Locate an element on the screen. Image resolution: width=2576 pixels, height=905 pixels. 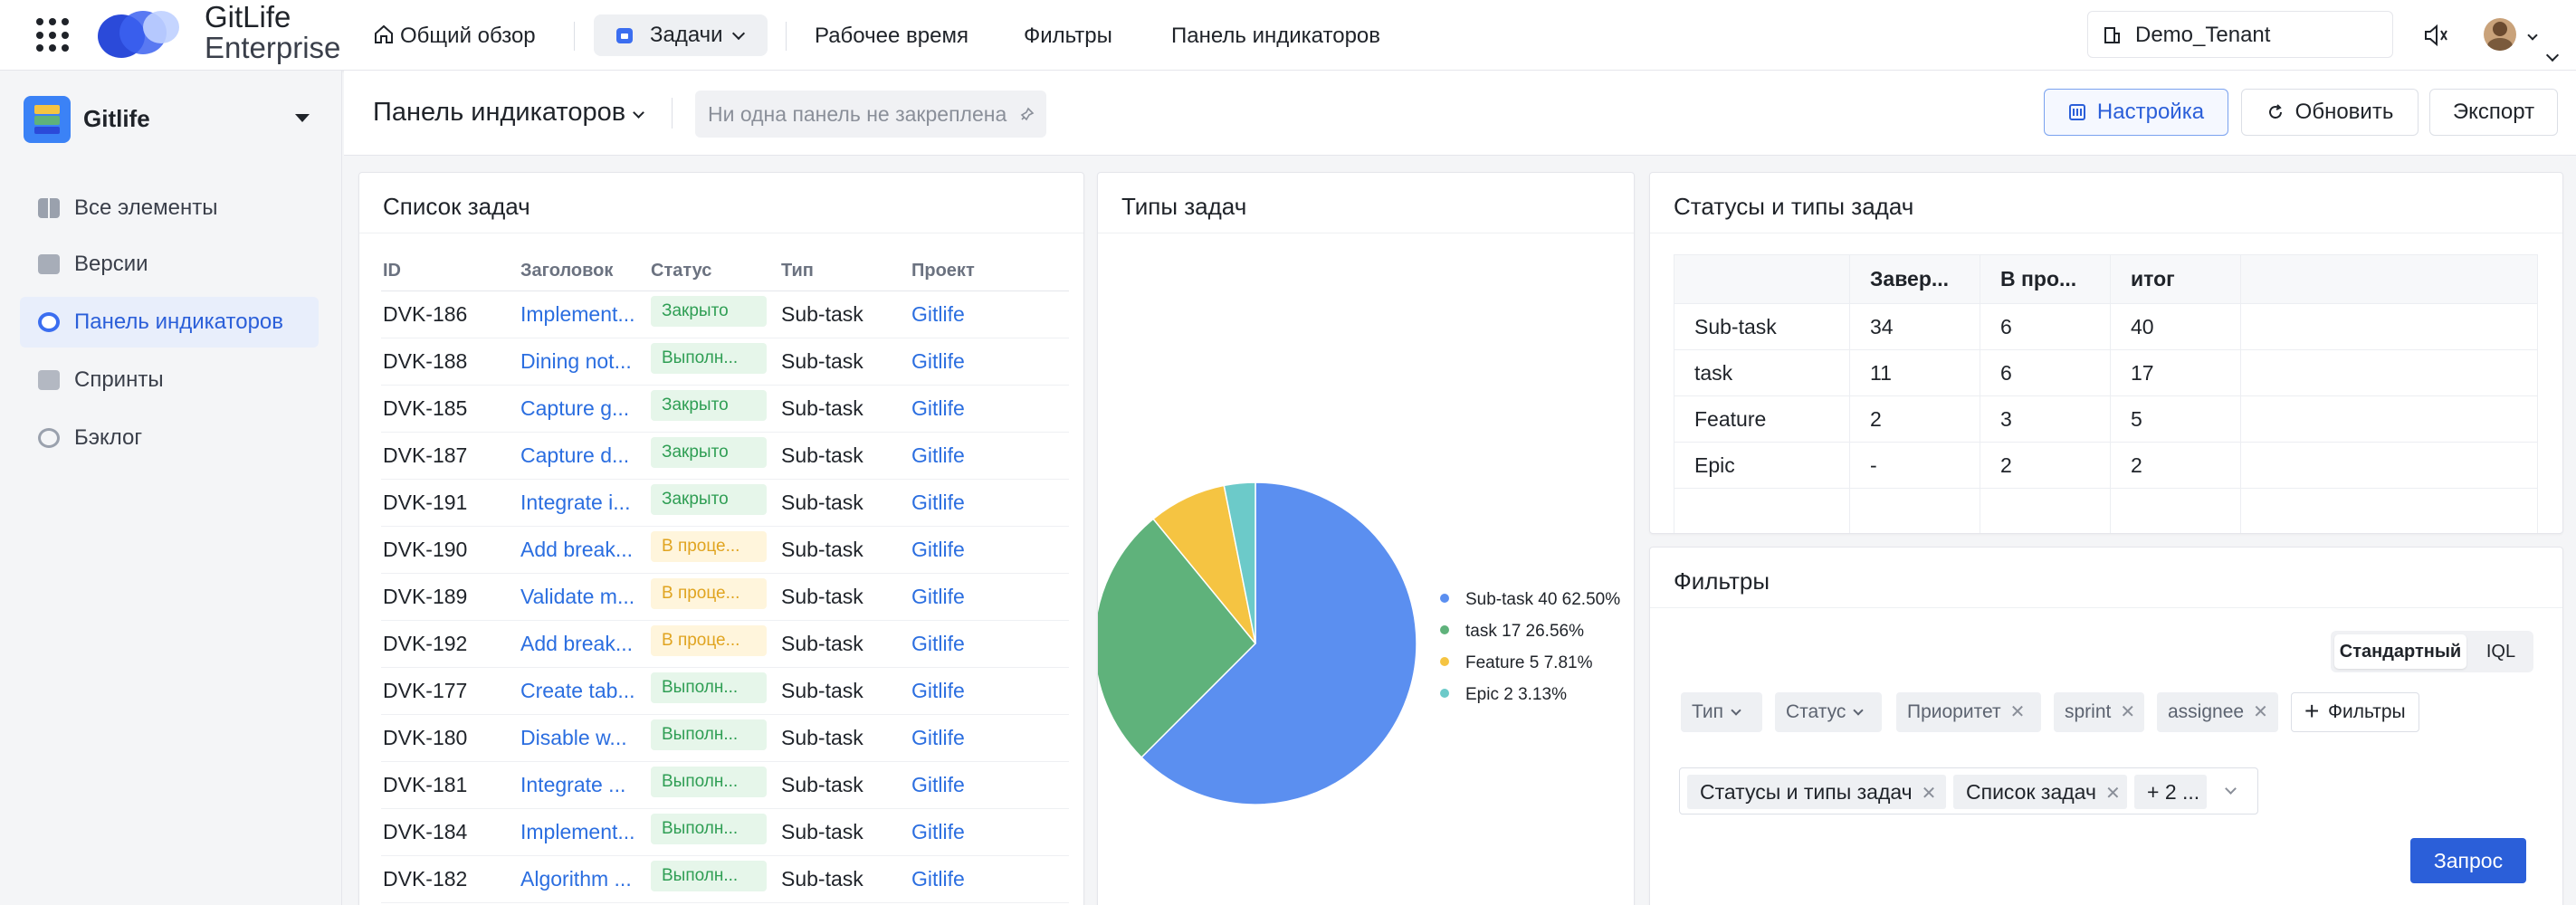
pinned-dashboard-field: Ни одна панель не закреплена is located at coordinates (871, 114).